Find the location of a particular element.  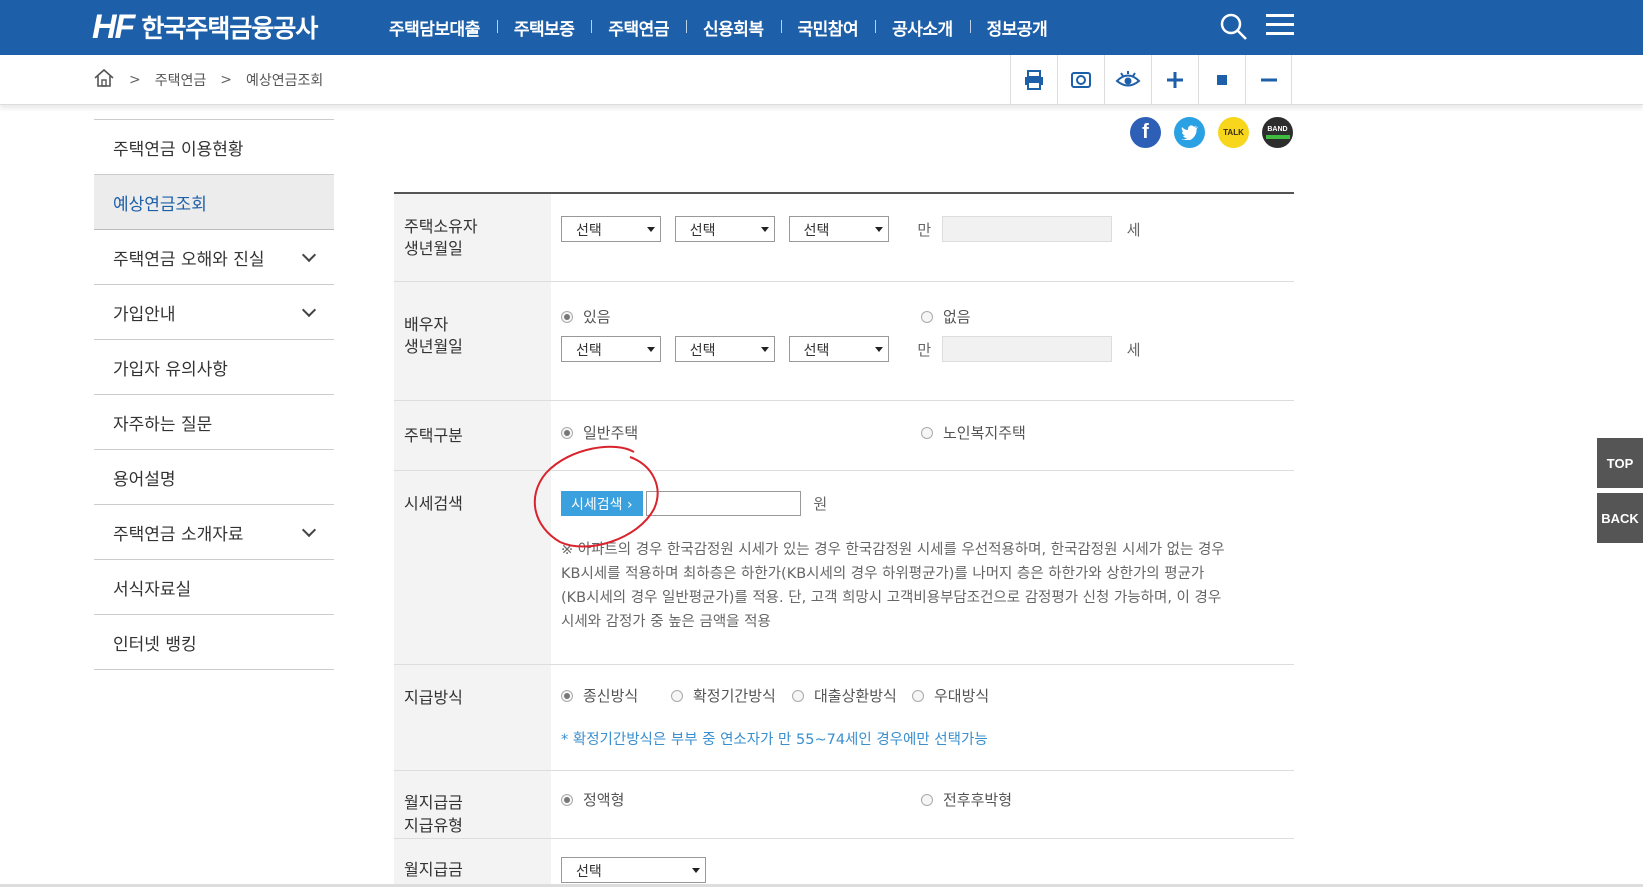

nav-participation: 국민참여 is located at coordinates (828, 27).